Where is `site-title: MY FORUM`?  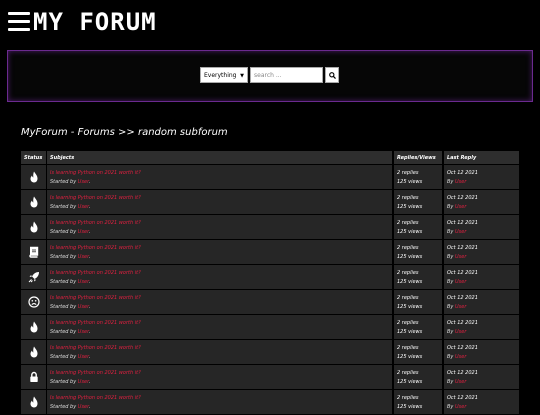
site-title: MY FORUM is located at coordinates (95, 22).